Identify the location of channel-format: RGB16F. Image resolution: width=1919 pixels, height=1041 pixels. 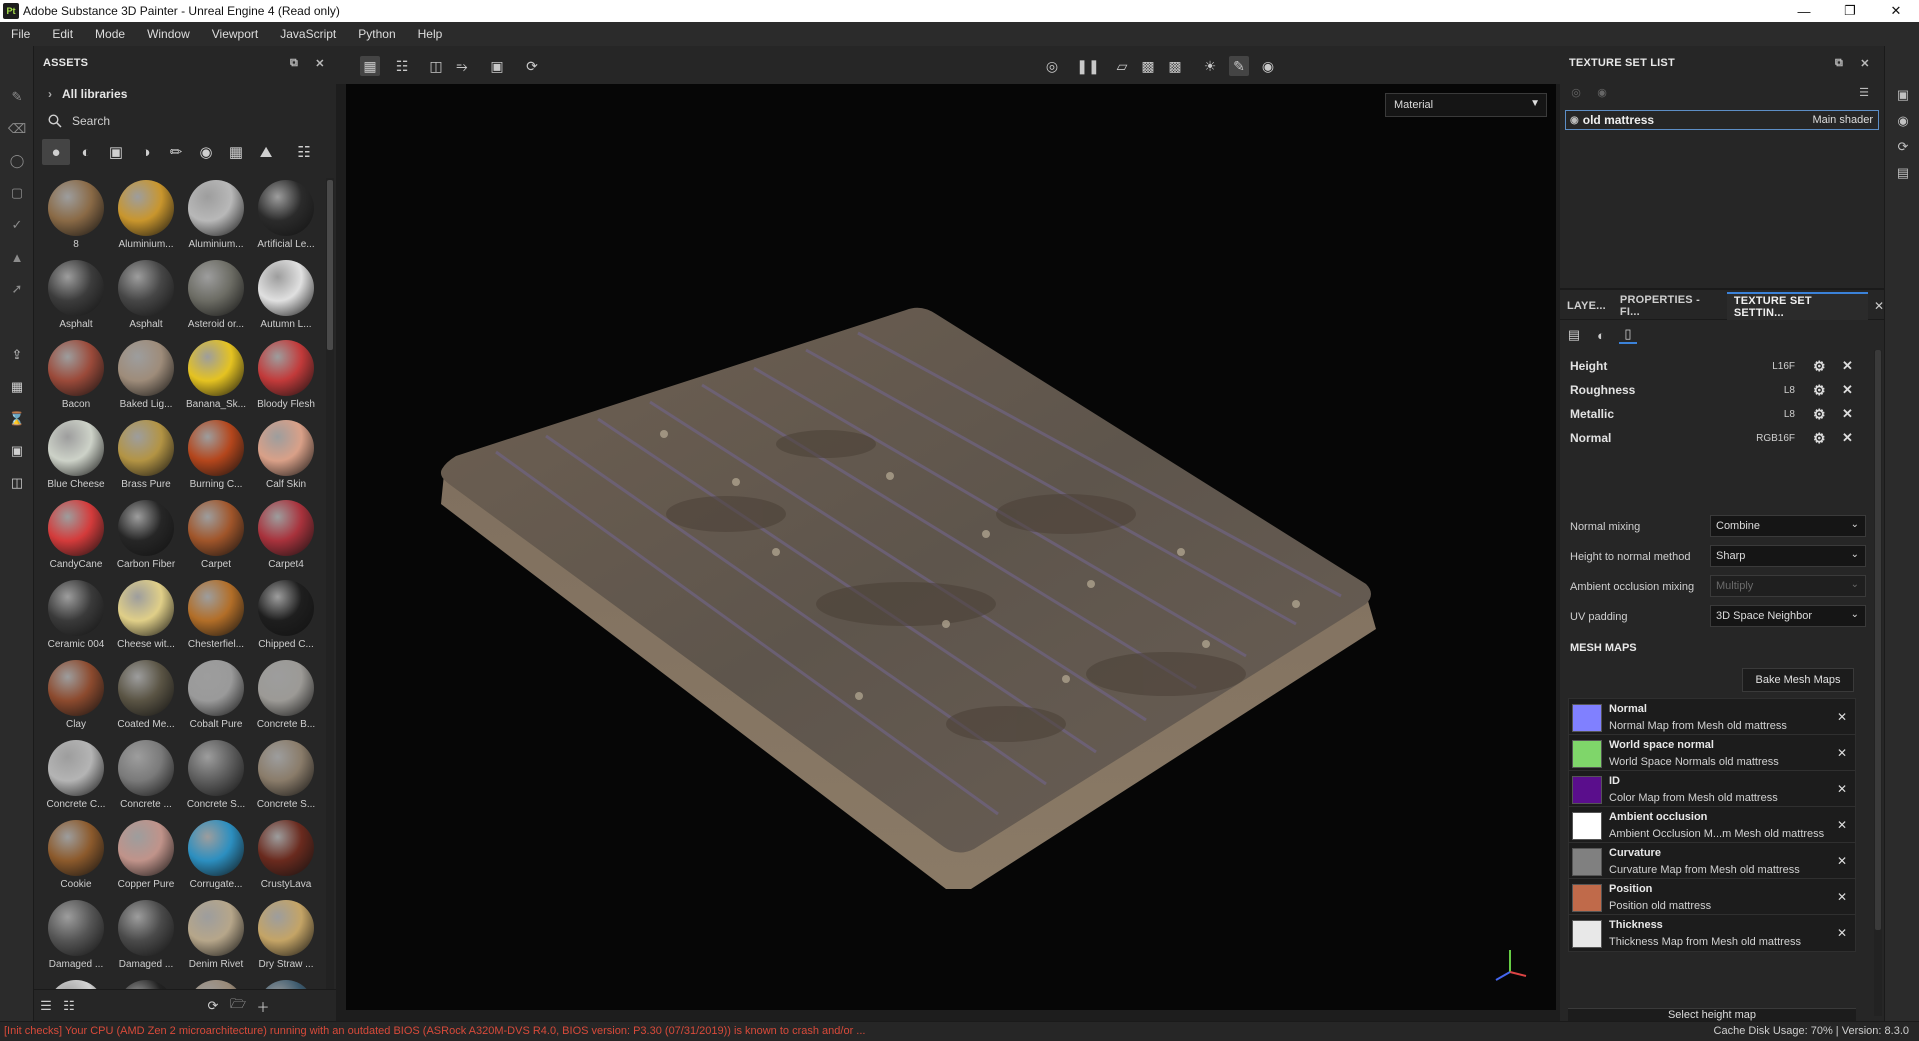
(1765, 438).